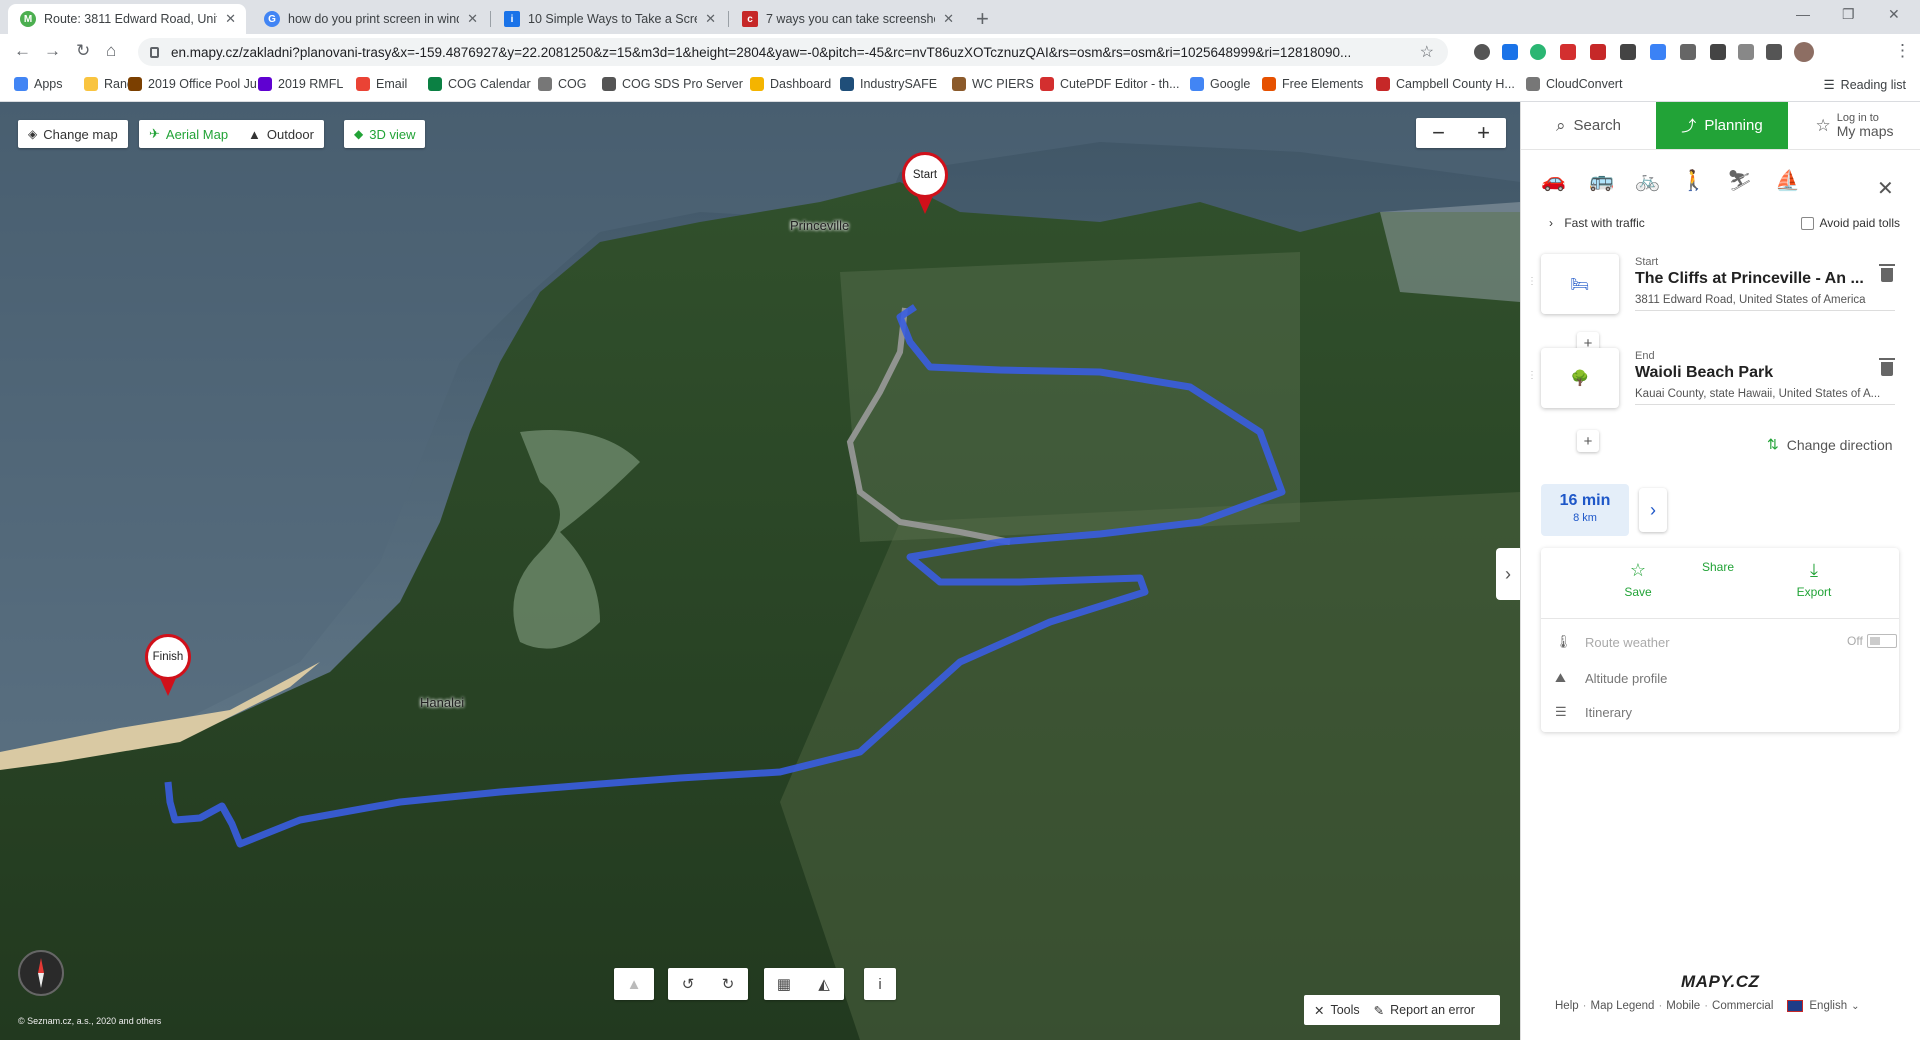  What do you see at coordinates (1510, 52) in the screenshot?
I see `meet-extension-icon` at bounding box center [1510, 52].